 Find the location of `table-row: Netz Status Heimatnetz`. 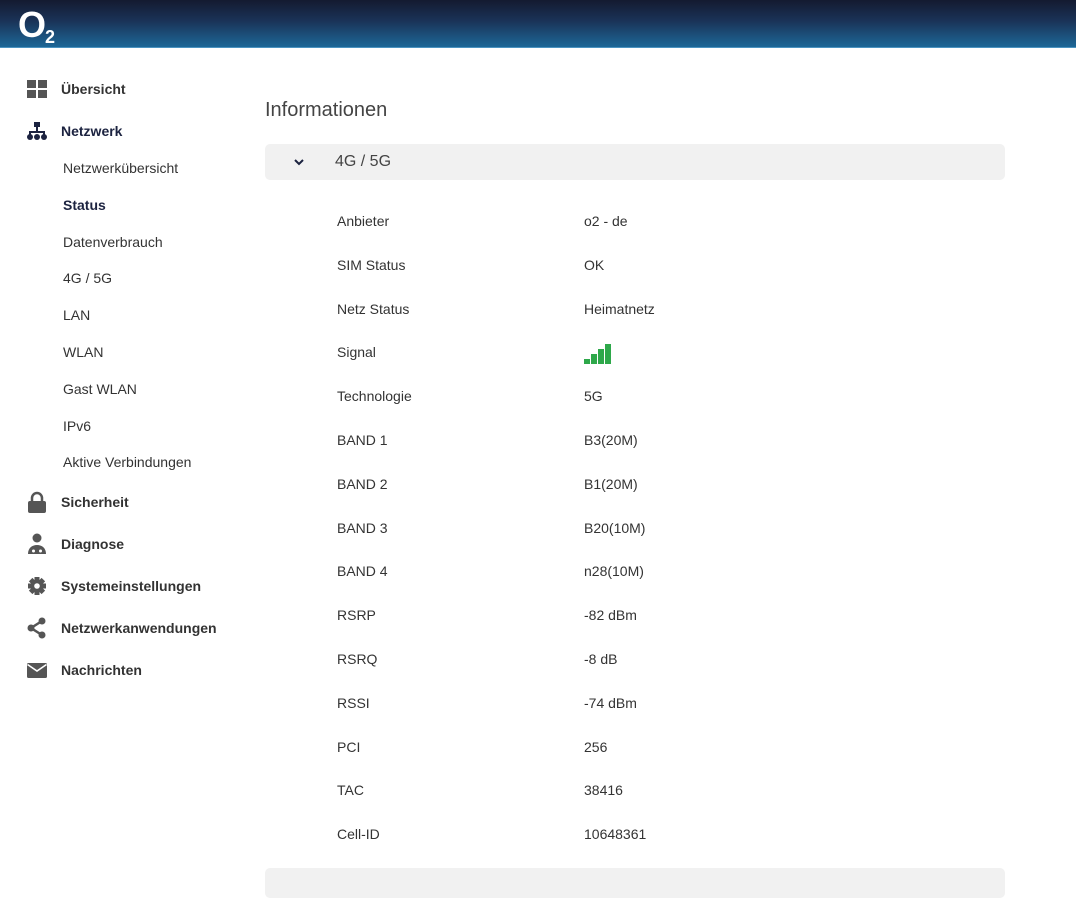

table-row: Netz Status Heimatnetz is located at coordinates (496, 308).